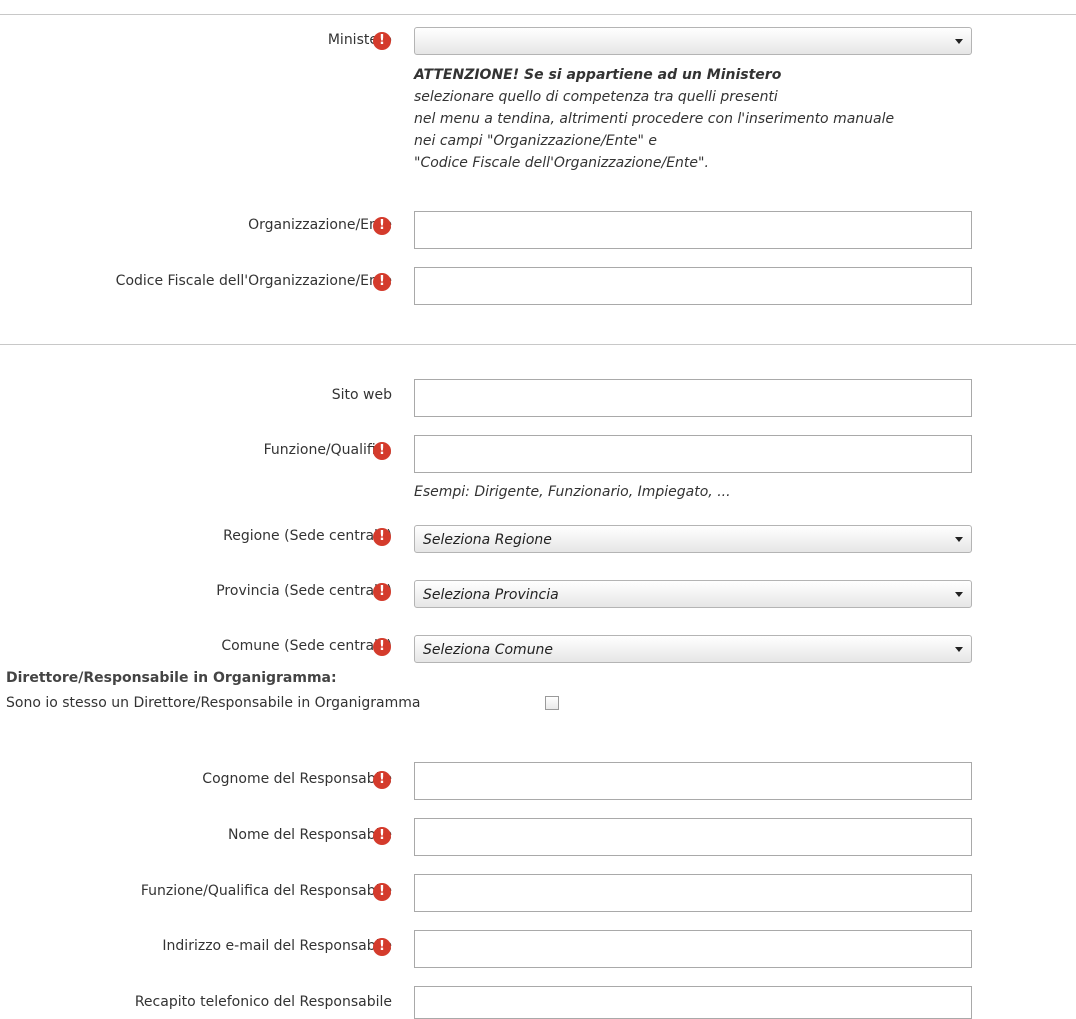 The height and width of the screenshot is (1019, 1076). I want to click on telefono-responsabile-input, so click(693, 1002).